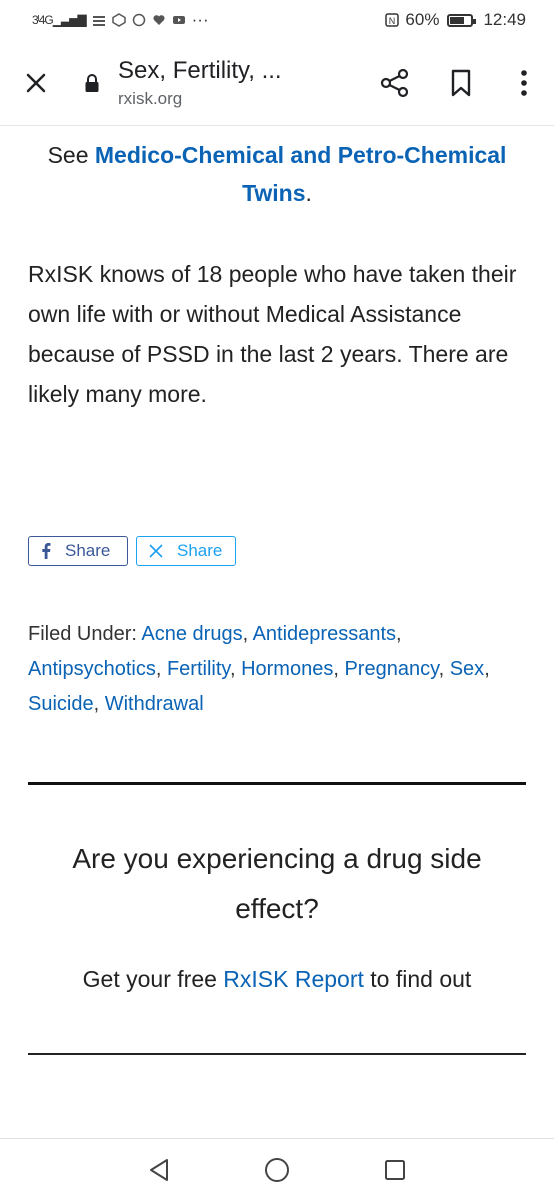 This screenshot has width=554, height=1200. I want to click on battery-icon, so click(462, 20).